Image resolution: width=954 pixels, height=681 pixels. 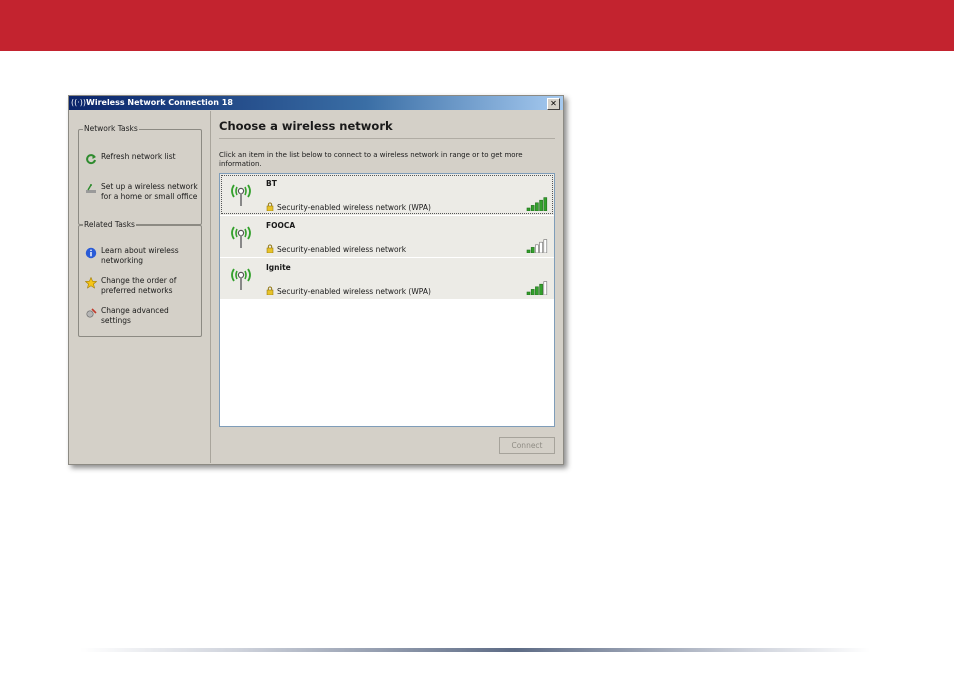 What do you see at coordinates (342, 249) in the screenshot?
I see `network-security: Security-enabled wireless network` at bounding box center [342, 249].